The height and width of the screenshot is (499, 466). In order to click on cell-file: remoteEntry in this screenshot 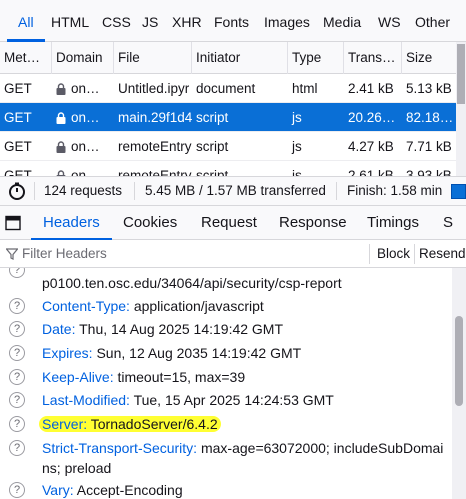, I will do `click(155, 172)`.